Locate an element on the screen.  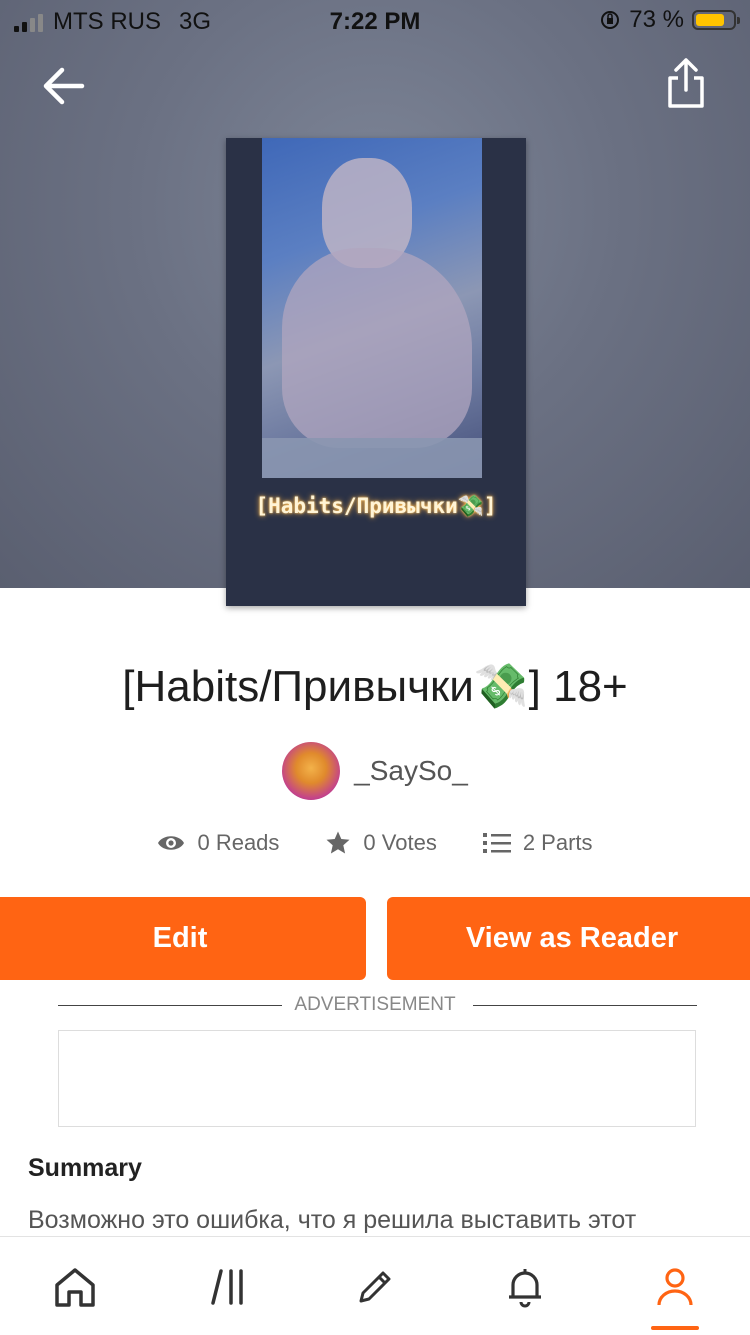
story-cover: [Habits/Привычки💸] is located at coordinates (376, 372).